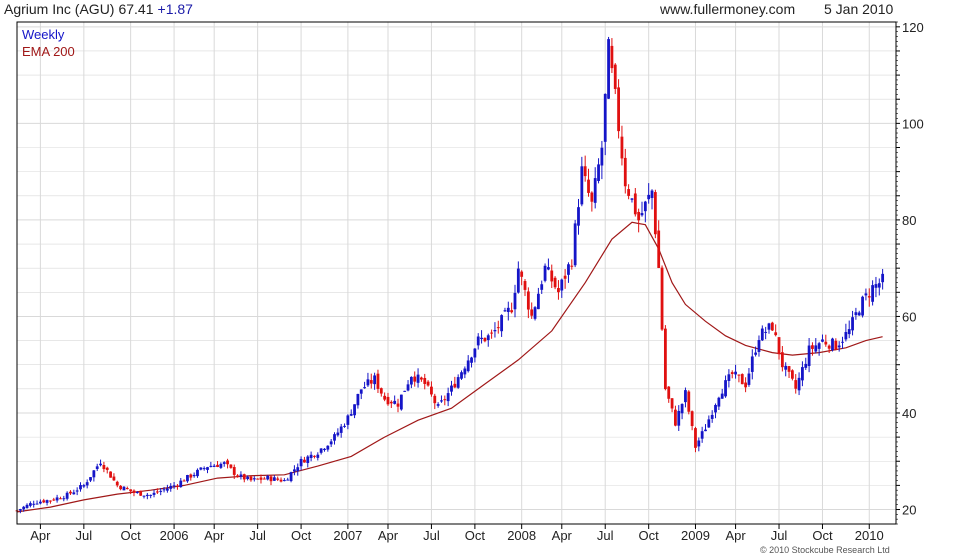 This screenshot has width=980, height=560. What do you see at coordinates (521, 535) in the screenshot?
I see `x-tick-label: 2008` at bounding box center [521, 535].